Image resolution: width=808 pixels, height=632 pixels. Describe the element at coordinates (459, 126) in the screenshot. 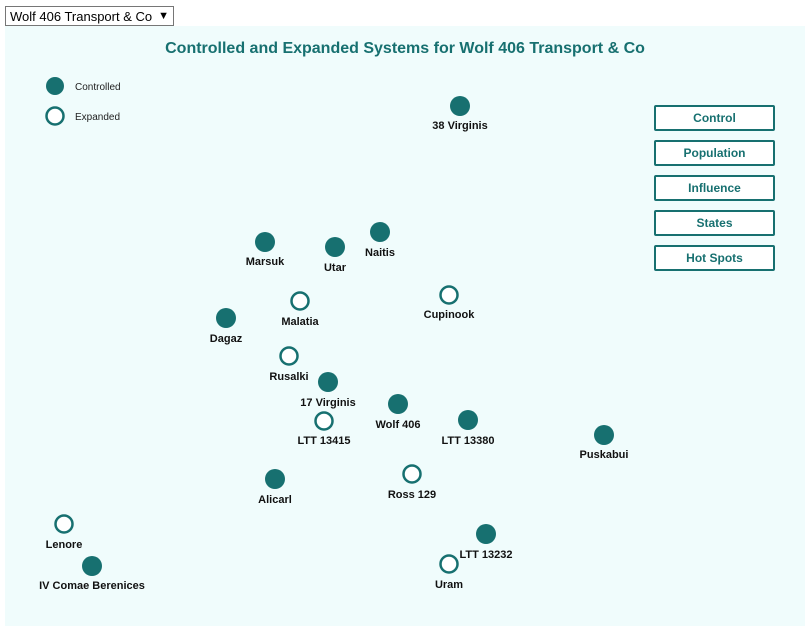

I see `system-label: 38 Virginis` at that location.